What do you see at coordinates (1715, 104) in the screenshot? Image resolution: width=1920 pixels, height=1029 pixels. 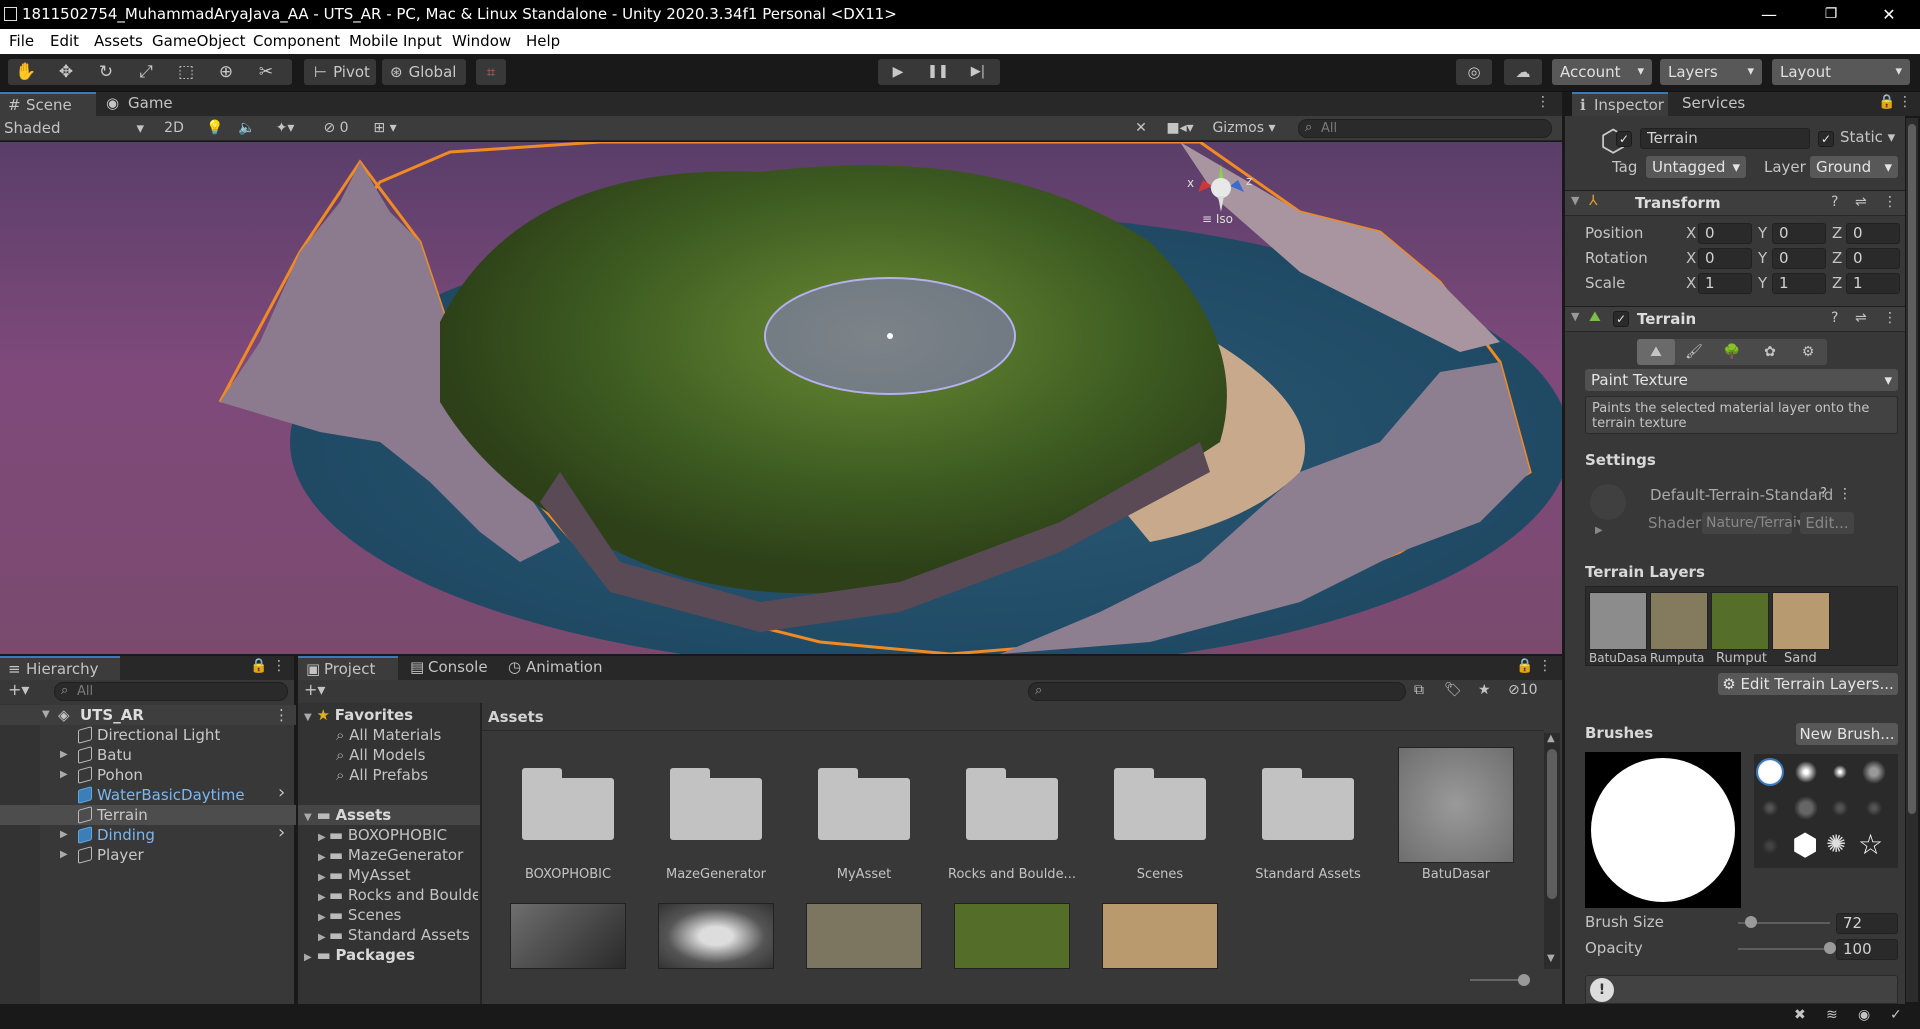 I see `tab-services: Services` at bounding box center [1715, 104].